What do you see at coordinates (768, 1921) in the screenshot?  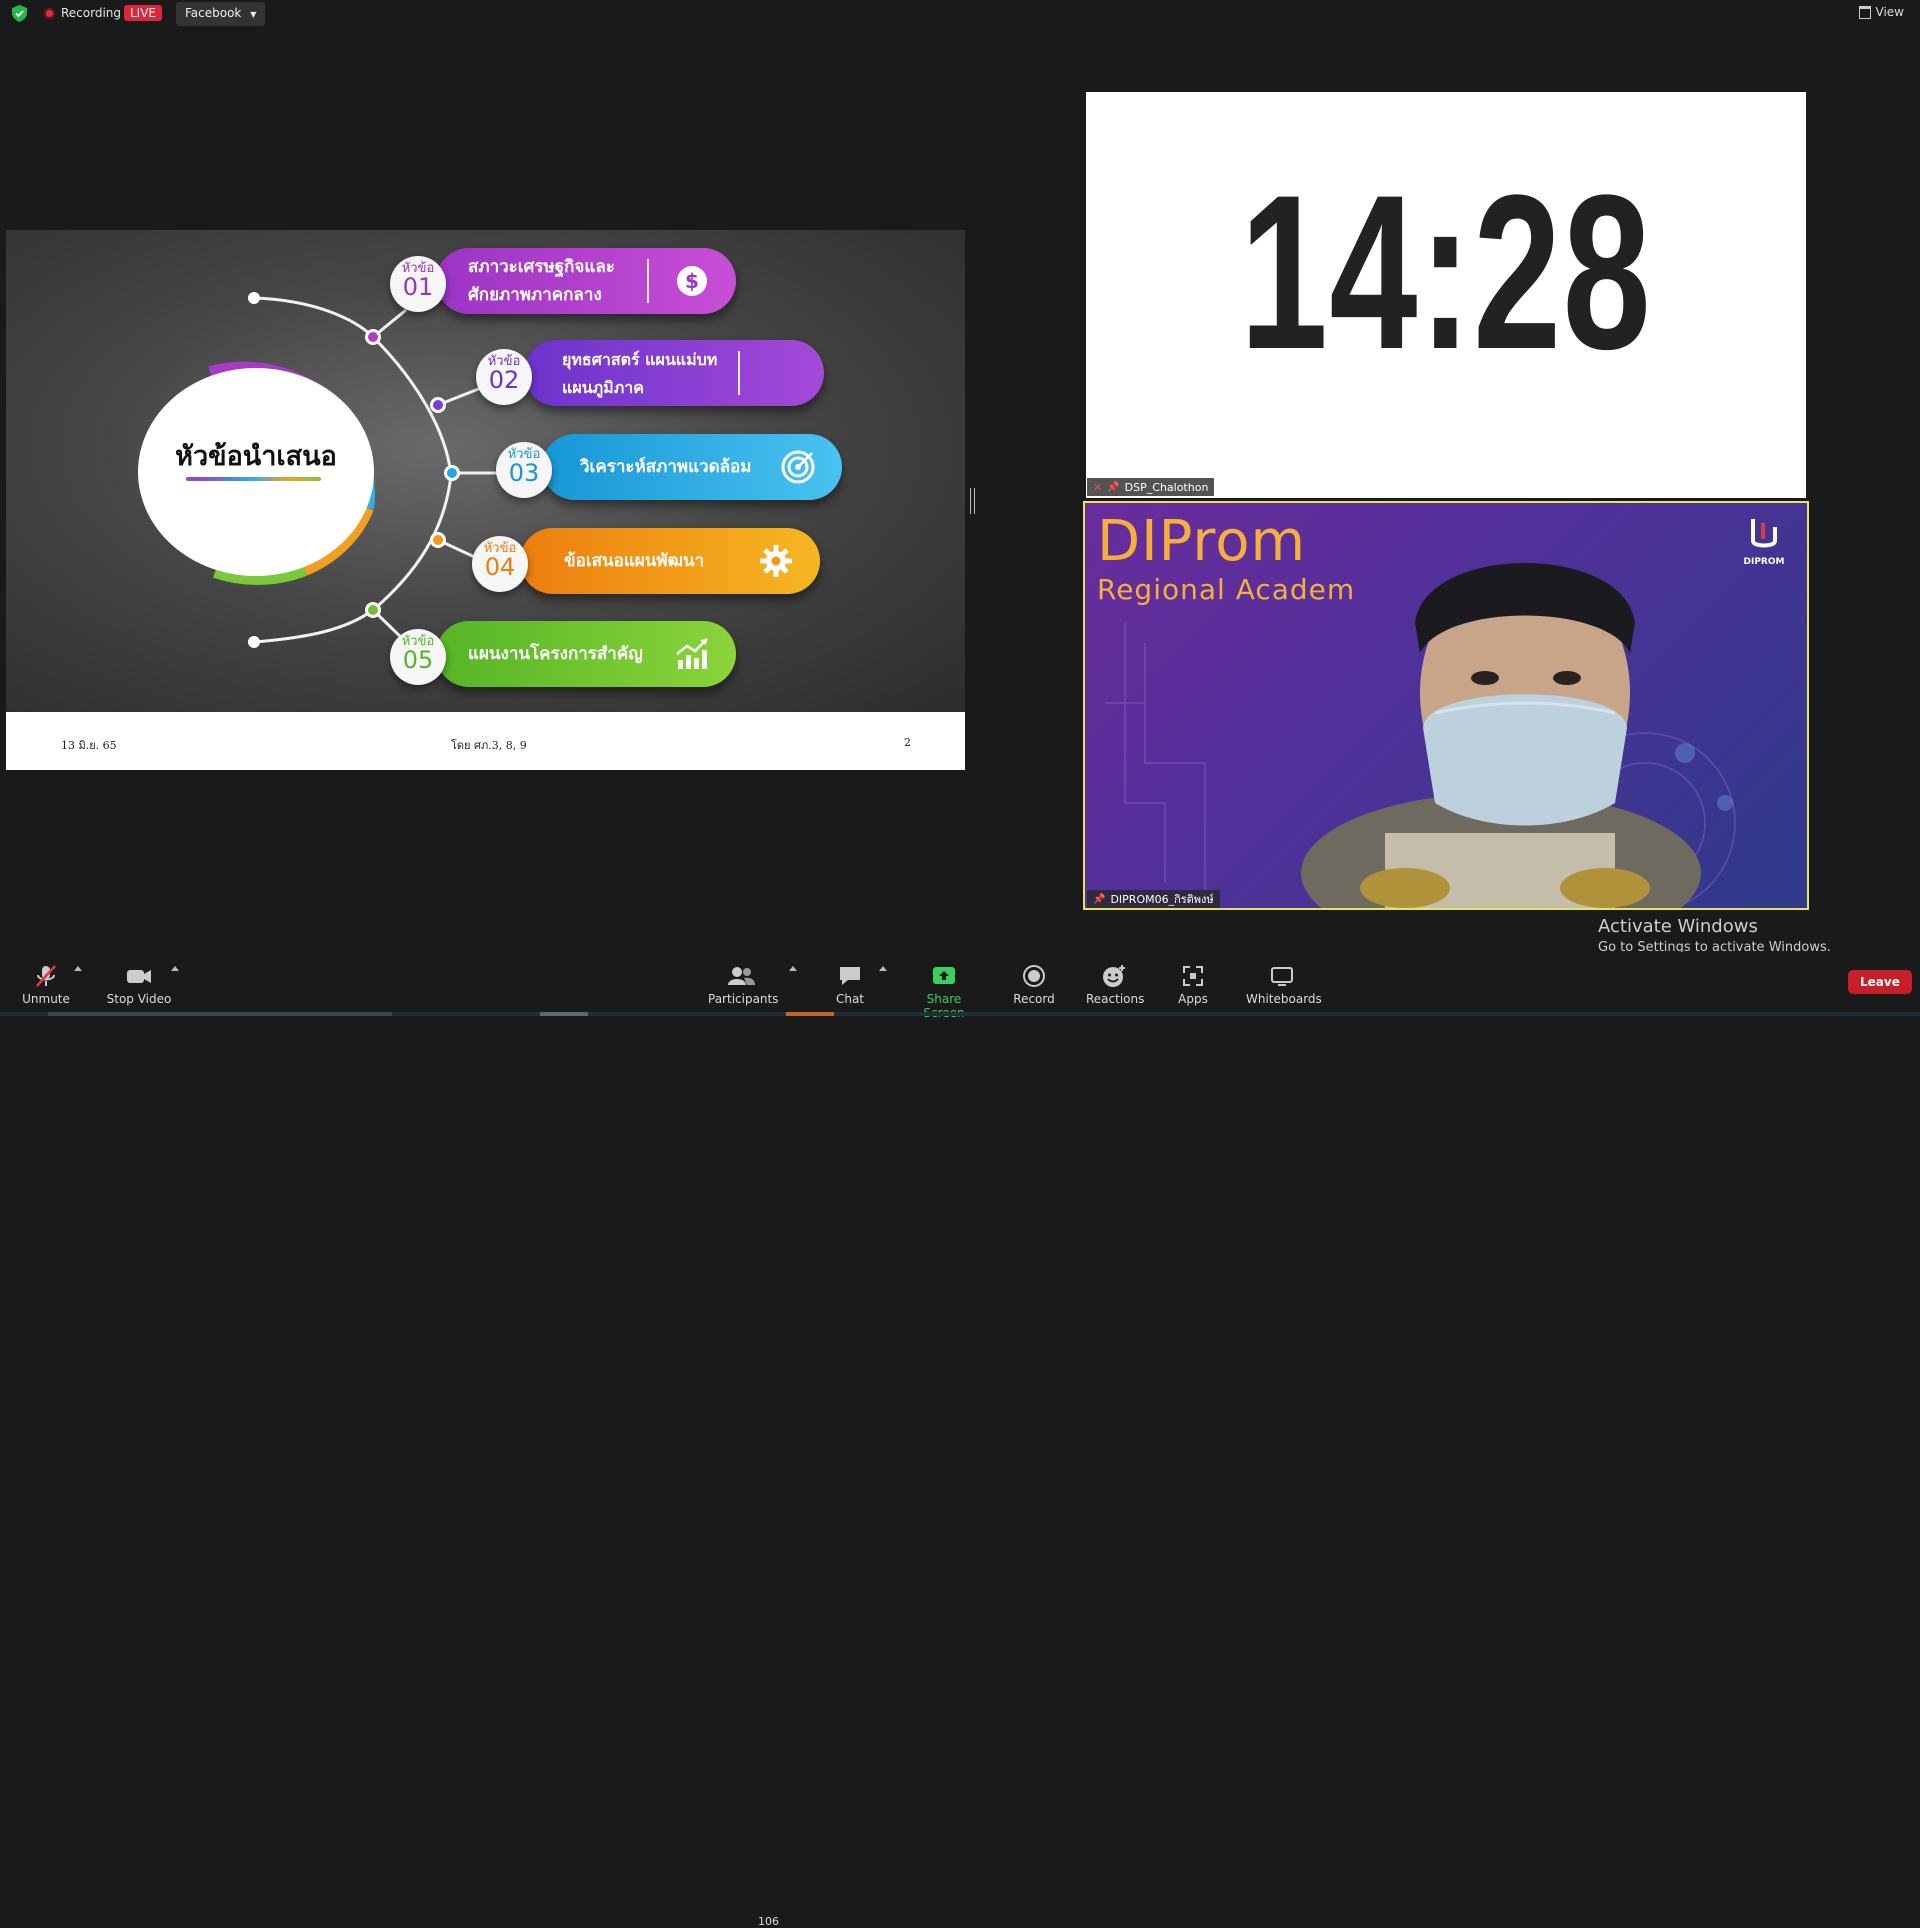 I see `participants-count: 106` at bounding box center [768, 1921].